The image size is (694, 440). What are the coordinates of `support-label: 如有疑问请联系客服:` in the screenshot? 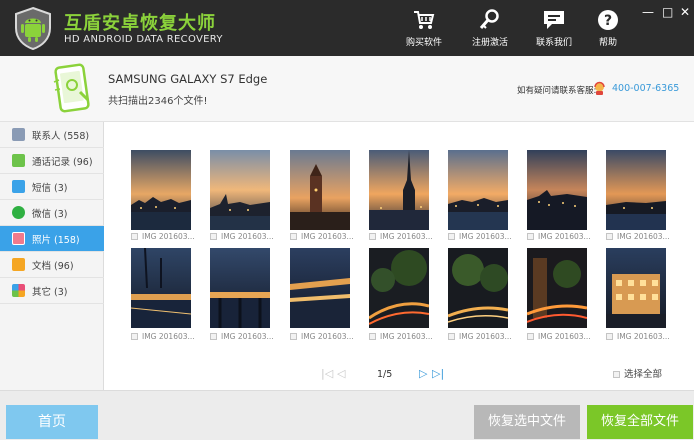 It's located at (557, 91).